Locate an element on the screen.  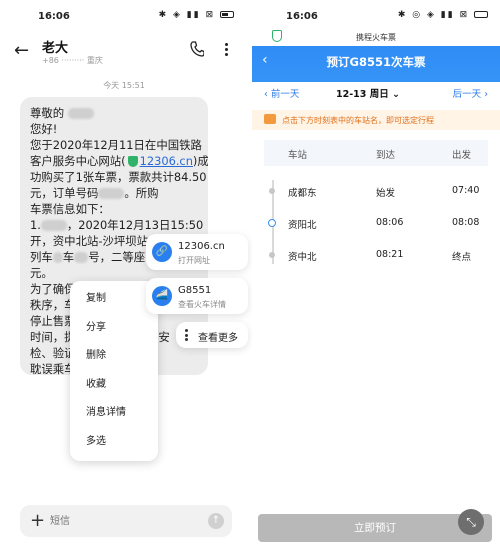
stop-depart: 08:08 is located at coordinates (466, 222).